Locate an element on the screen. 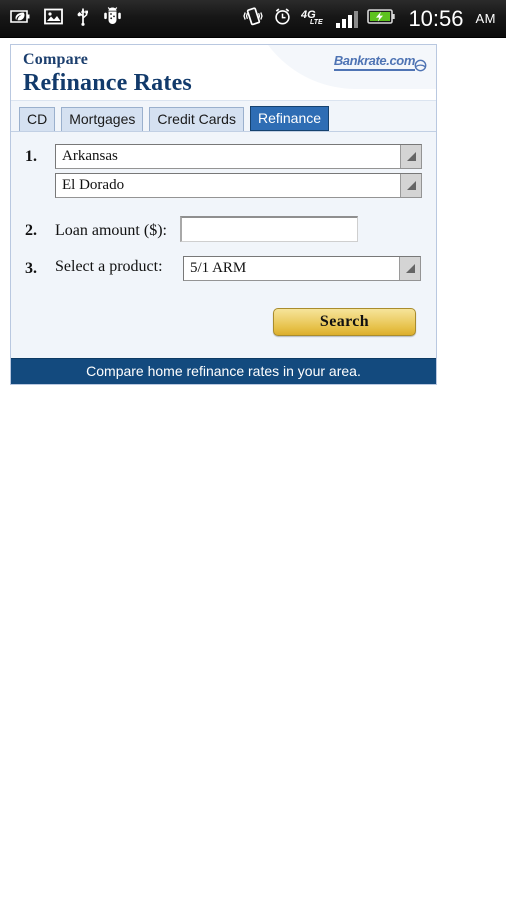 The width and height of the screenshot is (506, 900). step-1-number: 1. is located at coordinates (31, 156).